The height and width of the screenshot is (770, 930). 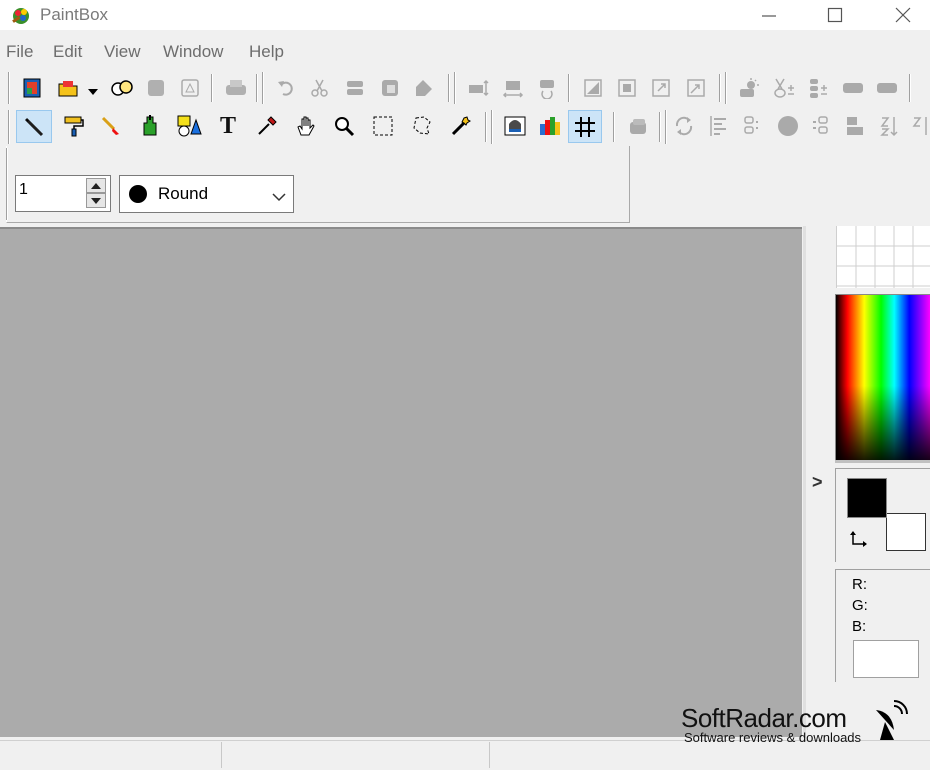 What do you see at coordinates (122, 88) in the screenshot?
I see `browse-button` at bounding box center [122, 88].